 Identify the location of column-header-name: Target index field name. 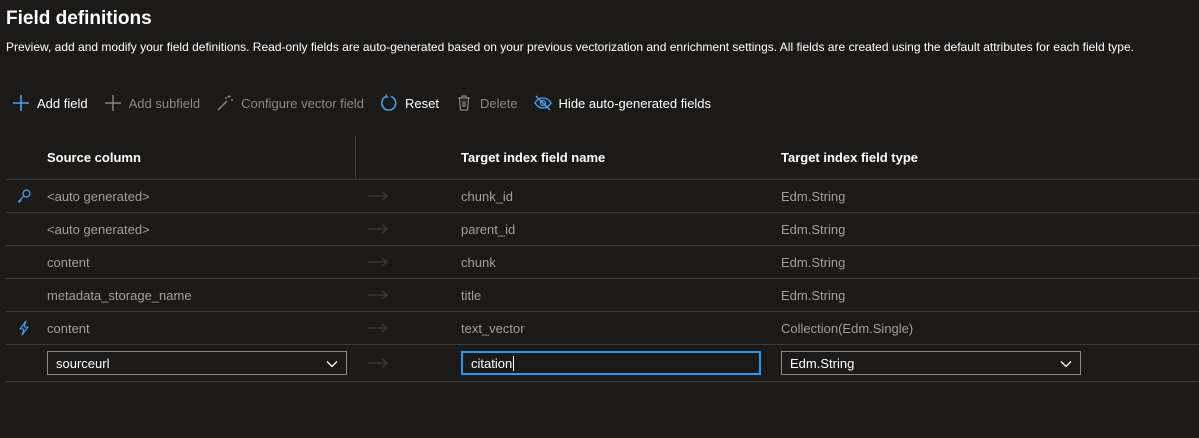
(533, 157).